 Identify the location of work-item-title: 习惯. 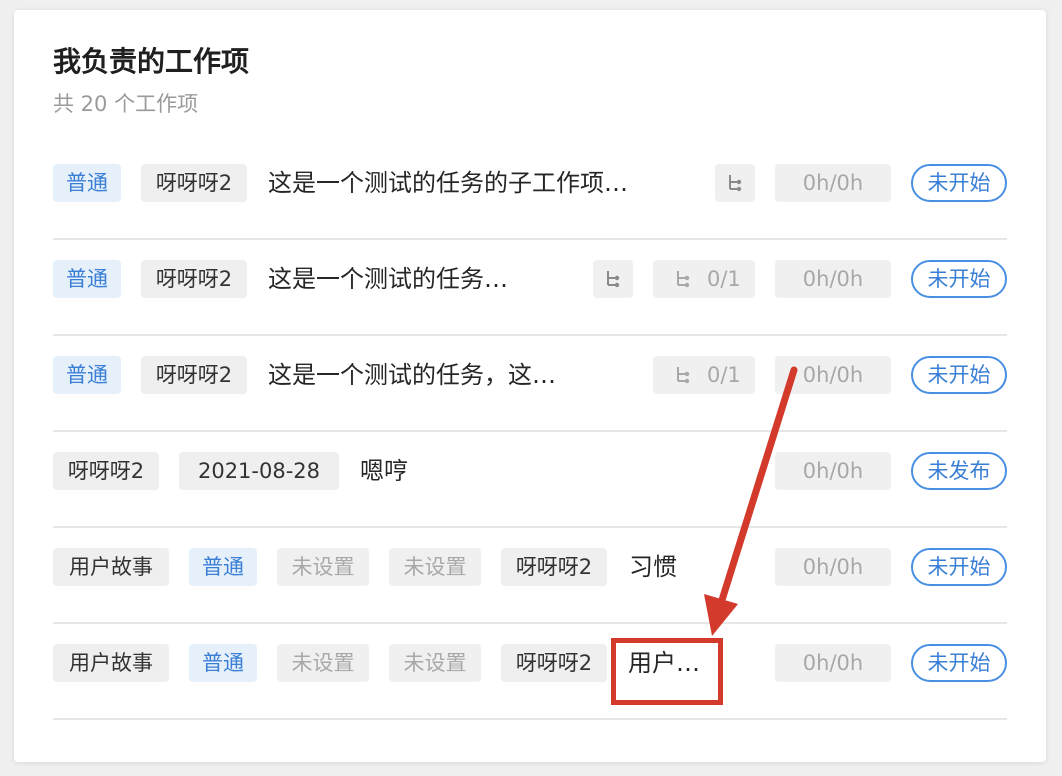
(689, 567).